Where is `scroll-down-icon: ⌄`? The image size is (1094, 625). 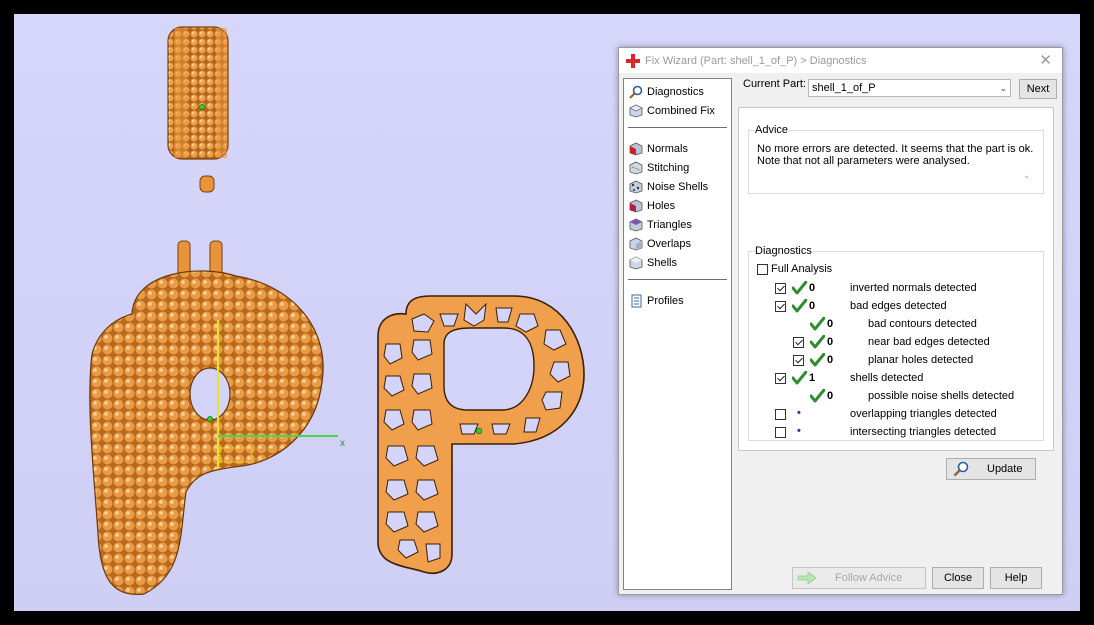 scroll-down-icon: ⌄ is located at coordinates (1027, 175).